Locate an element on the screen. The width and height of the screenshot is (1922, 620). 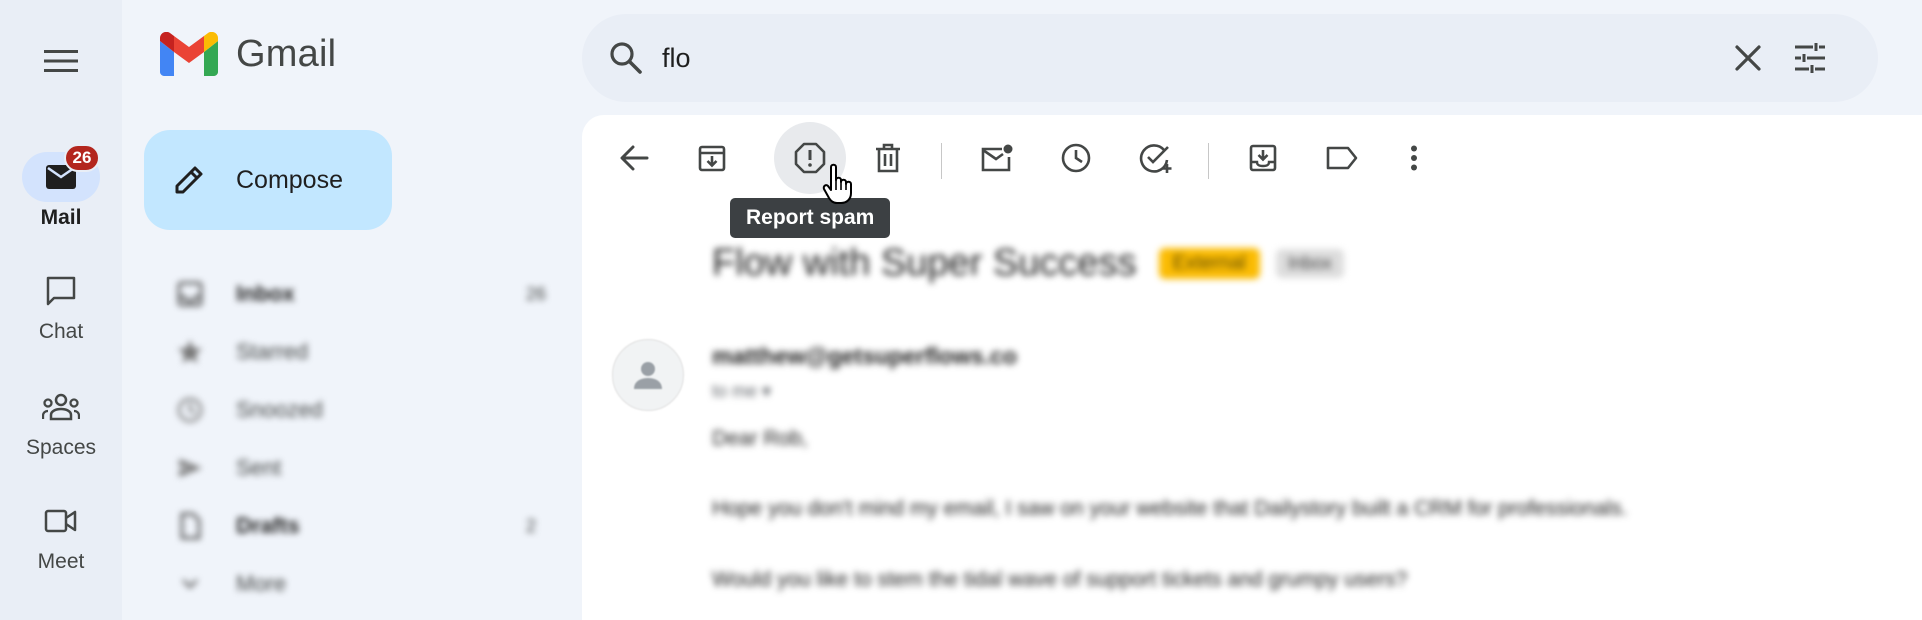
folder-snoozed: Snoozed is located at coordinates (360, 410).